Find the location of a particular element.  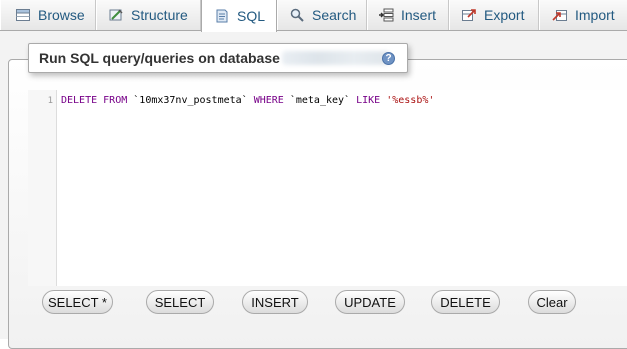

tab-import-label: Import is located at coordinates (595, 15).